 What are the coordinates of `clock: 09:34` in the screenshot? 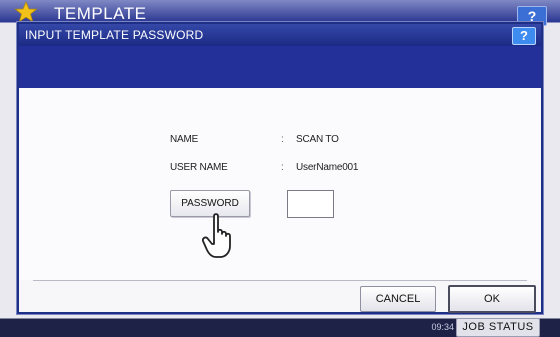 It's located at (442, 327).